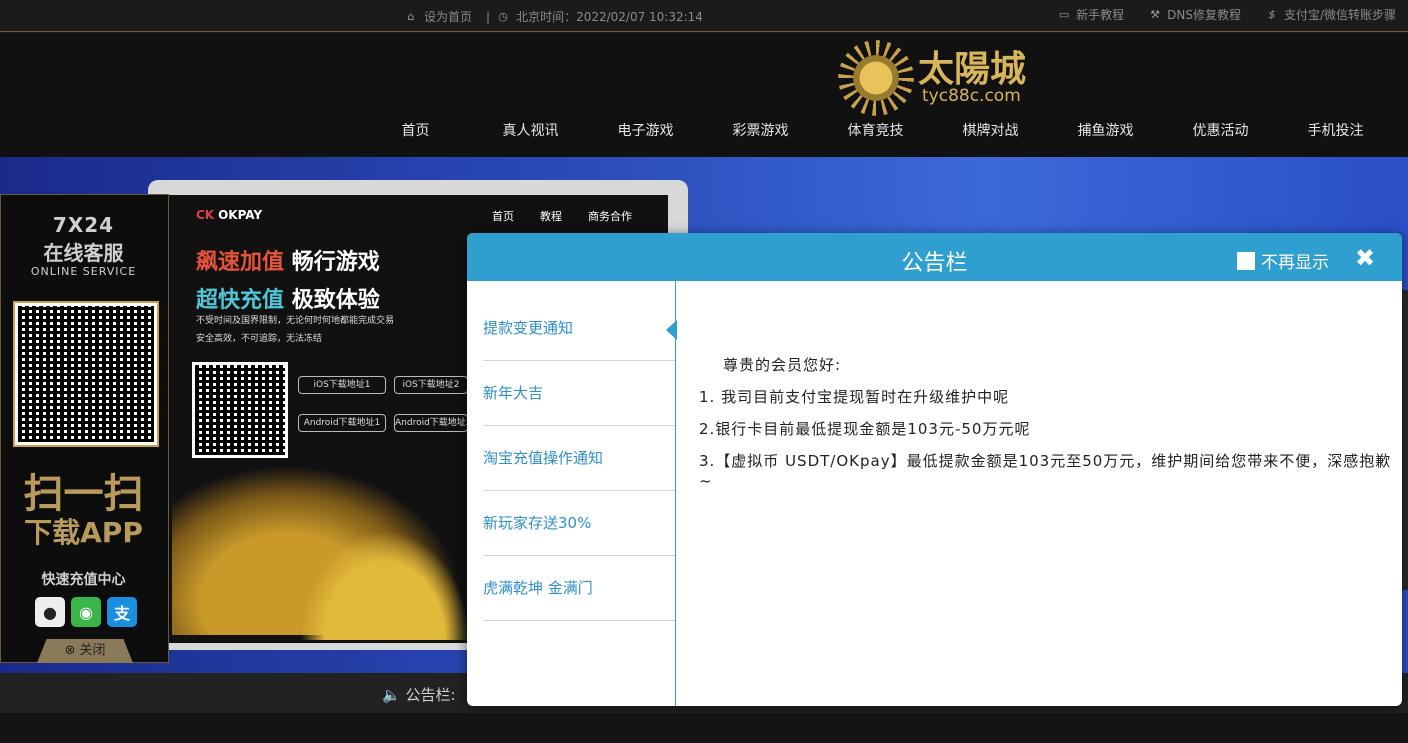 The image size is (1408, 743). I want to click on nav-home: 首页, so click(415, 130).